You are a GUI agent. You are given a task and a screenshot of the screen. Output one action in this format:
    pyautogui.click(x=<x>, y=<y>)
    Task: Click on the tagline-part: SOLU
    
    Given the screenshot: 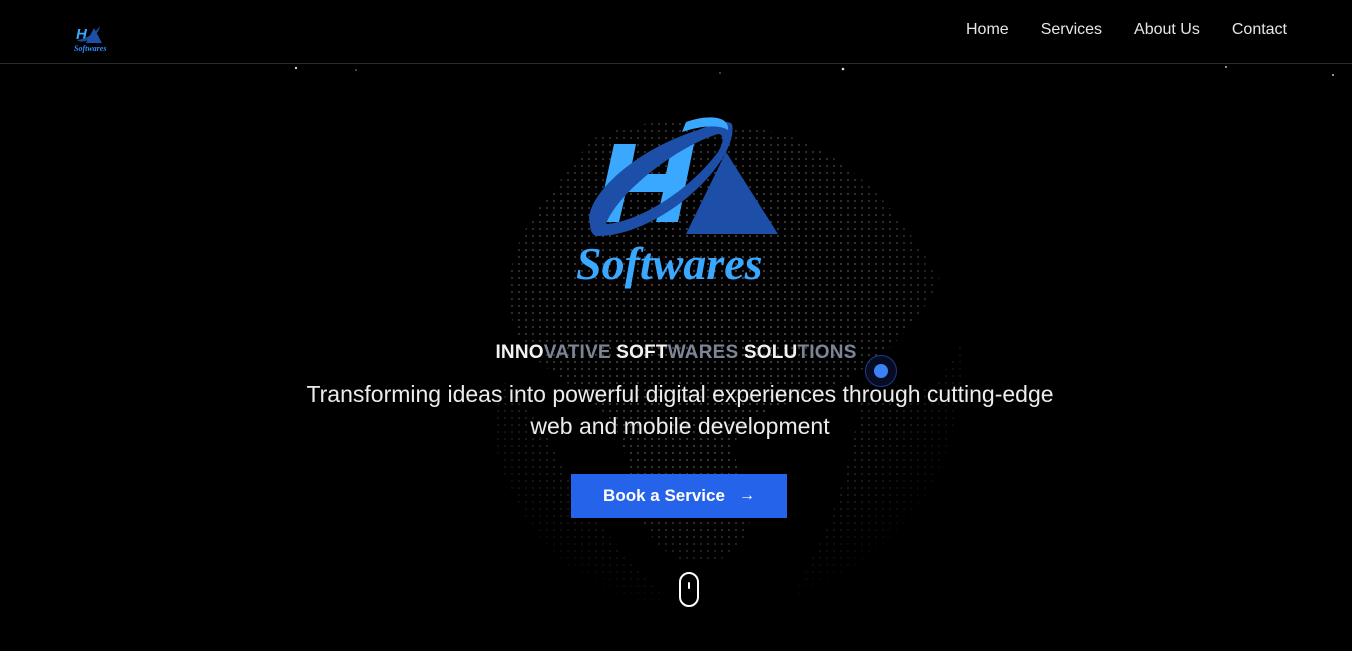 What is the action you would take?
    pyautogui.click(x=770, y=352)
    